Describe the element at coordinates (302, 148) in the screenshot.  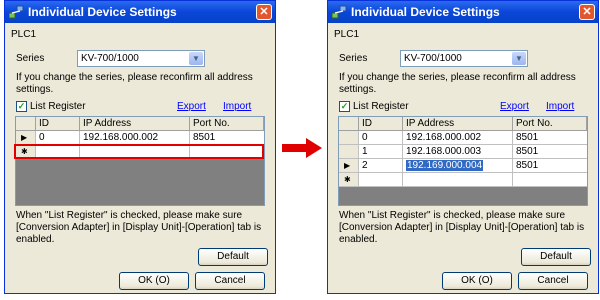
I see `right-arrow-icon` at that location.